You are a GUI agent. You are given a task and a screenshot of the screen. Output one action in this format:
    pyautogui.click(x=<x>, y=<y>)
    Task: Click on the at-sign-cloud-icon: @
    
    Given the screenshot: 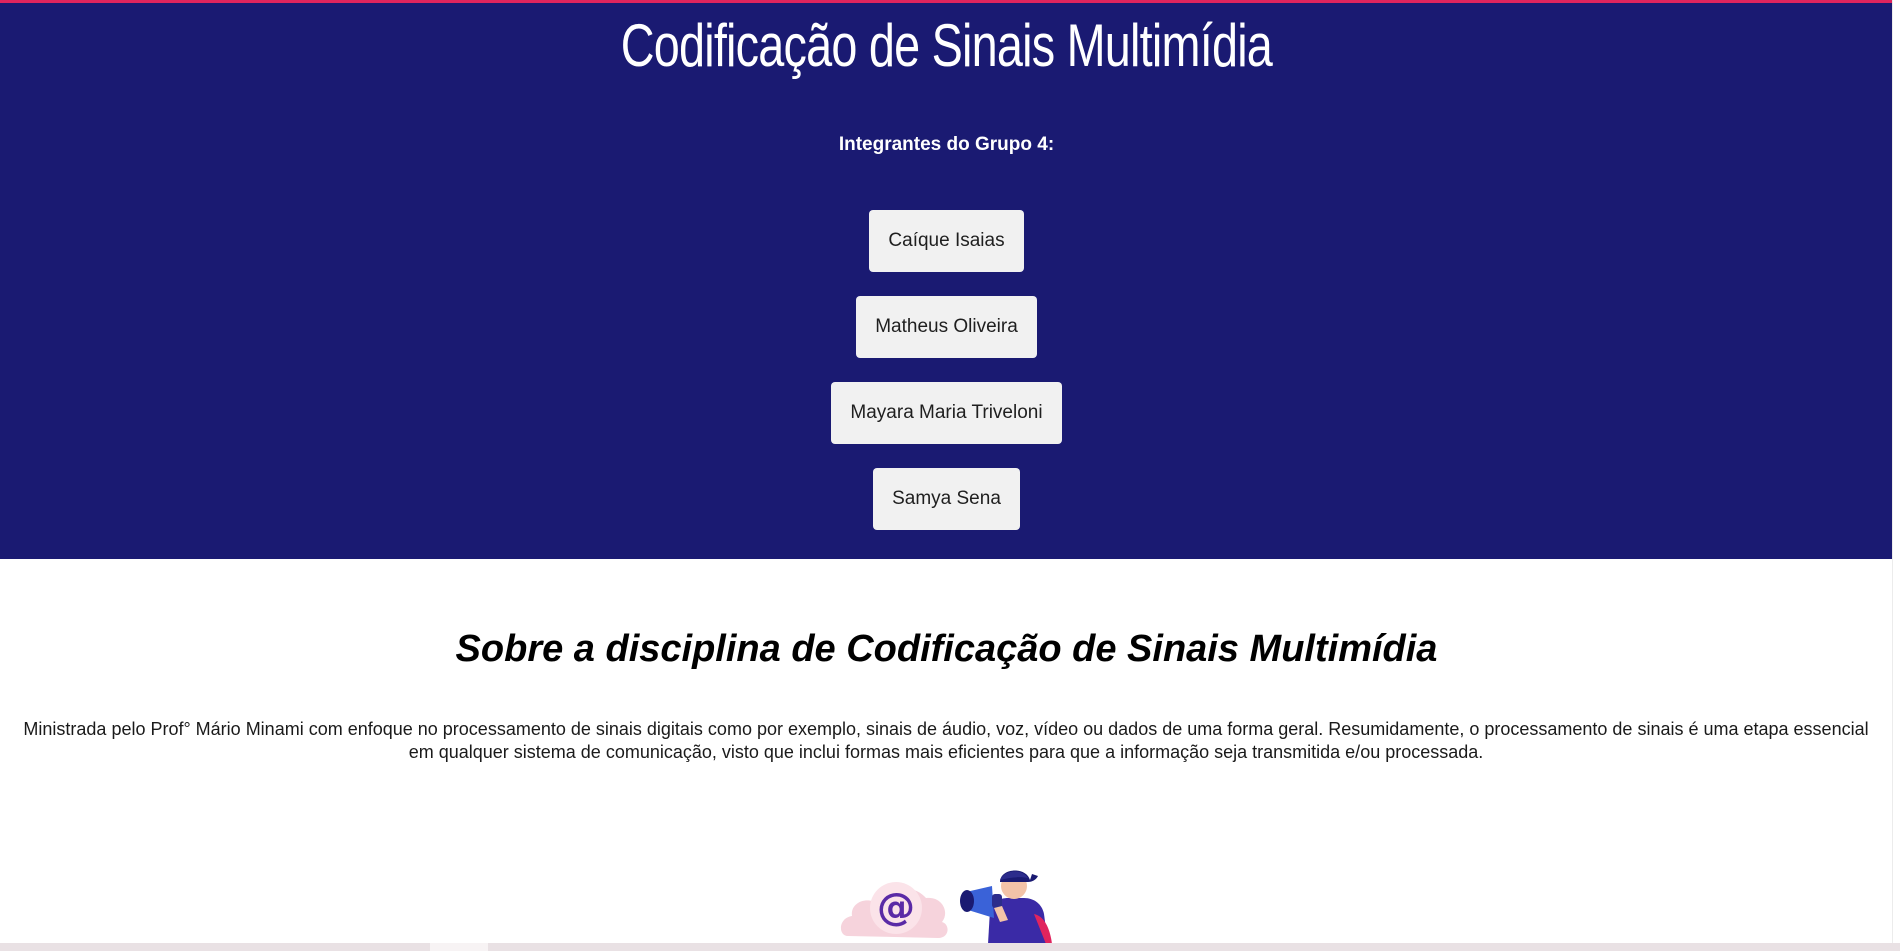 What is the action you would take?
    pyautogui.click(x=894, y=910)
    